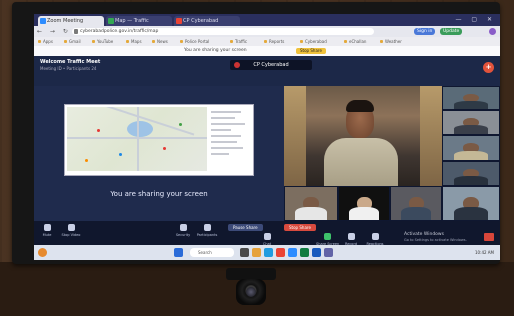 This screenshot has height=316, width=514. I want to click on word-icon, so click(316, 252).